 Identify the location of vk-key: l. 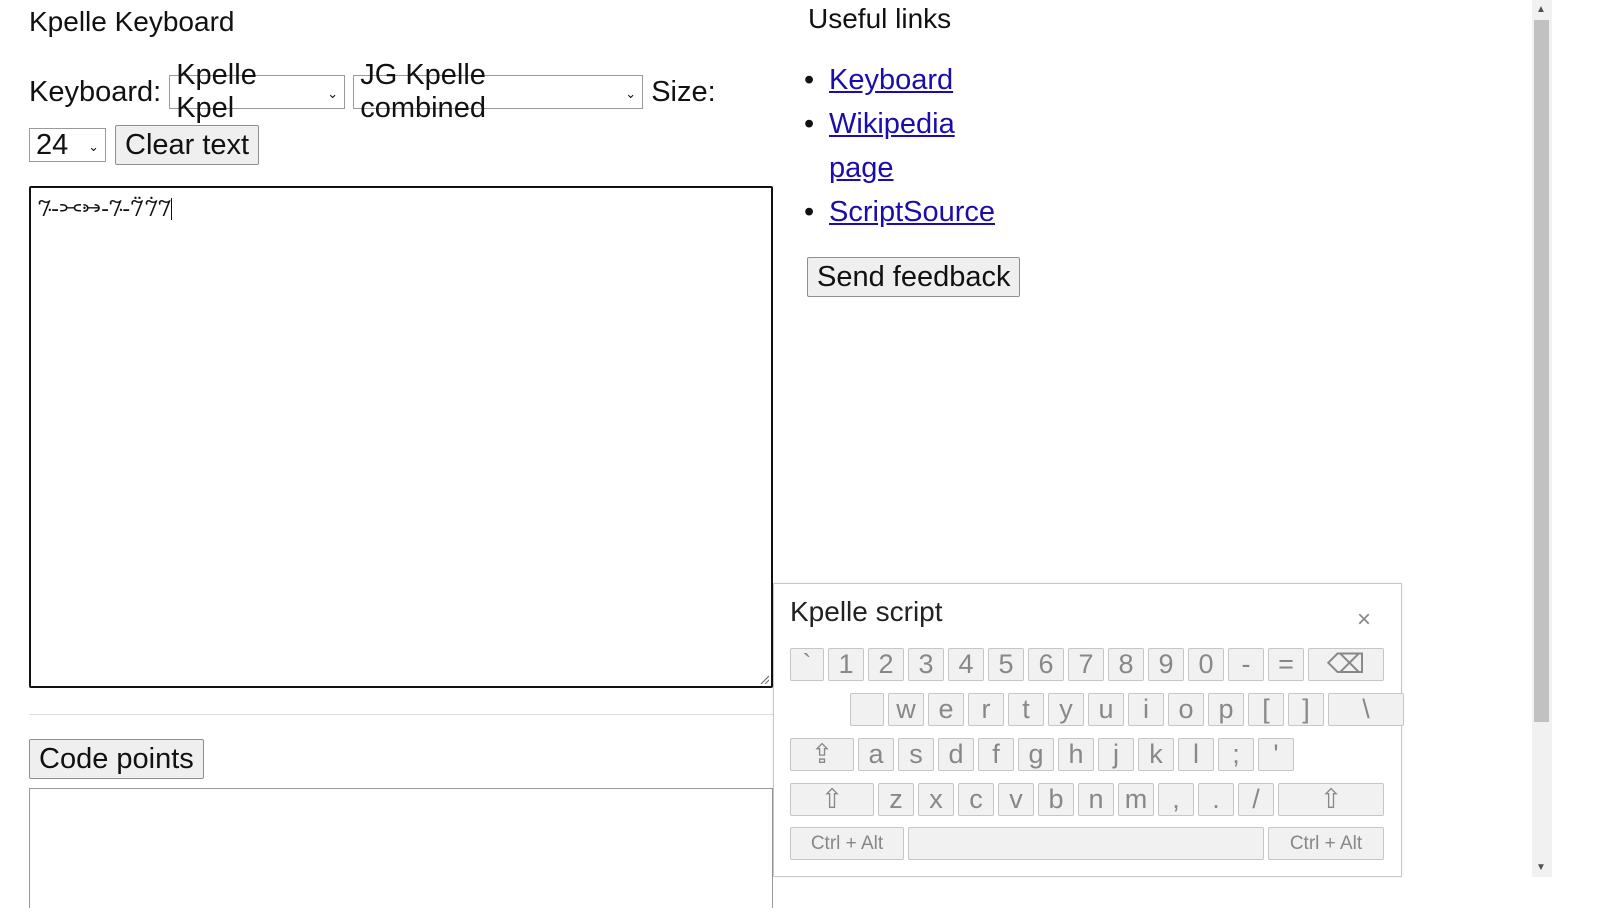
(1196, 754).